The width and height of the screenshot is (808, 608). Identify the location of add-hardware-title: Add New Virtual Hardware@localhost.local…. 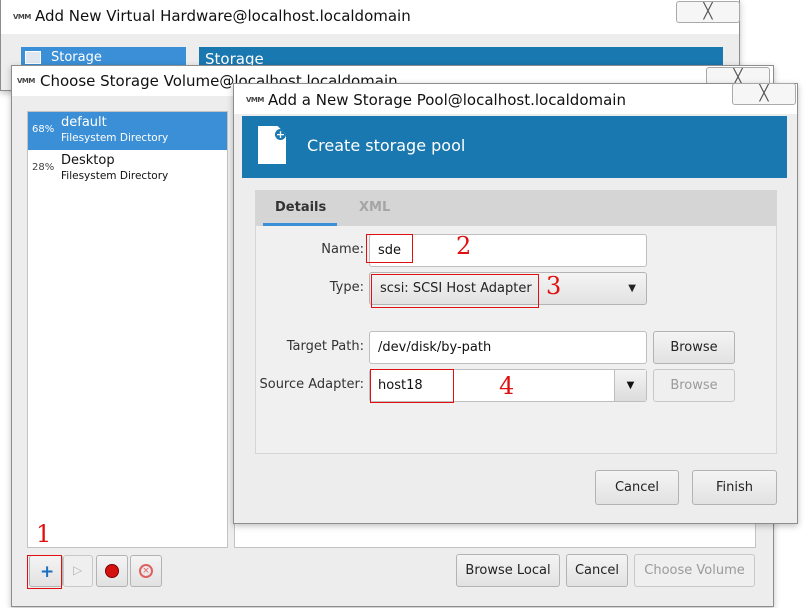
(223, 16).